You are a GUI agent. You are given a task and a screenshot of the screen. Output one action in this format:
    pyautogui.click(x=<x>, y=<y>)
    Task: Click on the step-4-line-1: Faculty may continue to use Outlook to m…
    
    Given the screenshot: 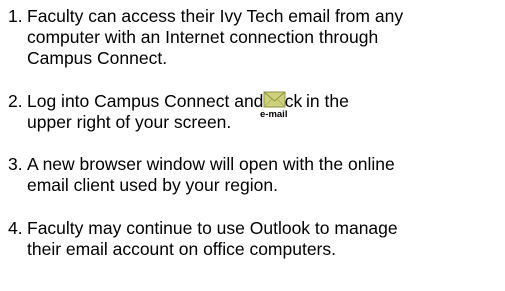 What is the action you would take?
    pyautogui.click(x=212, y=228)
    